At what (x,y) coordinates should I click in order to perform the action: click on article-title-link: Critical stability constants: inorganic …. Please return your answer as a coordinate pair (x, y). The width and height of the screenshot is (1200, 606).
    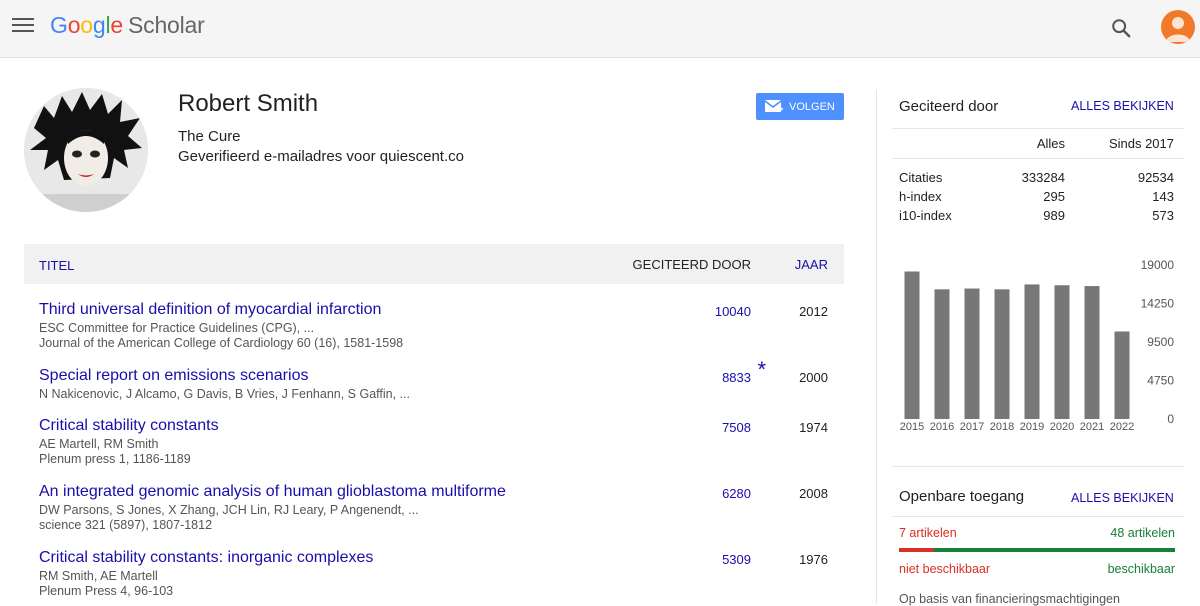
    Looking at the image, I should click on (206, 558).